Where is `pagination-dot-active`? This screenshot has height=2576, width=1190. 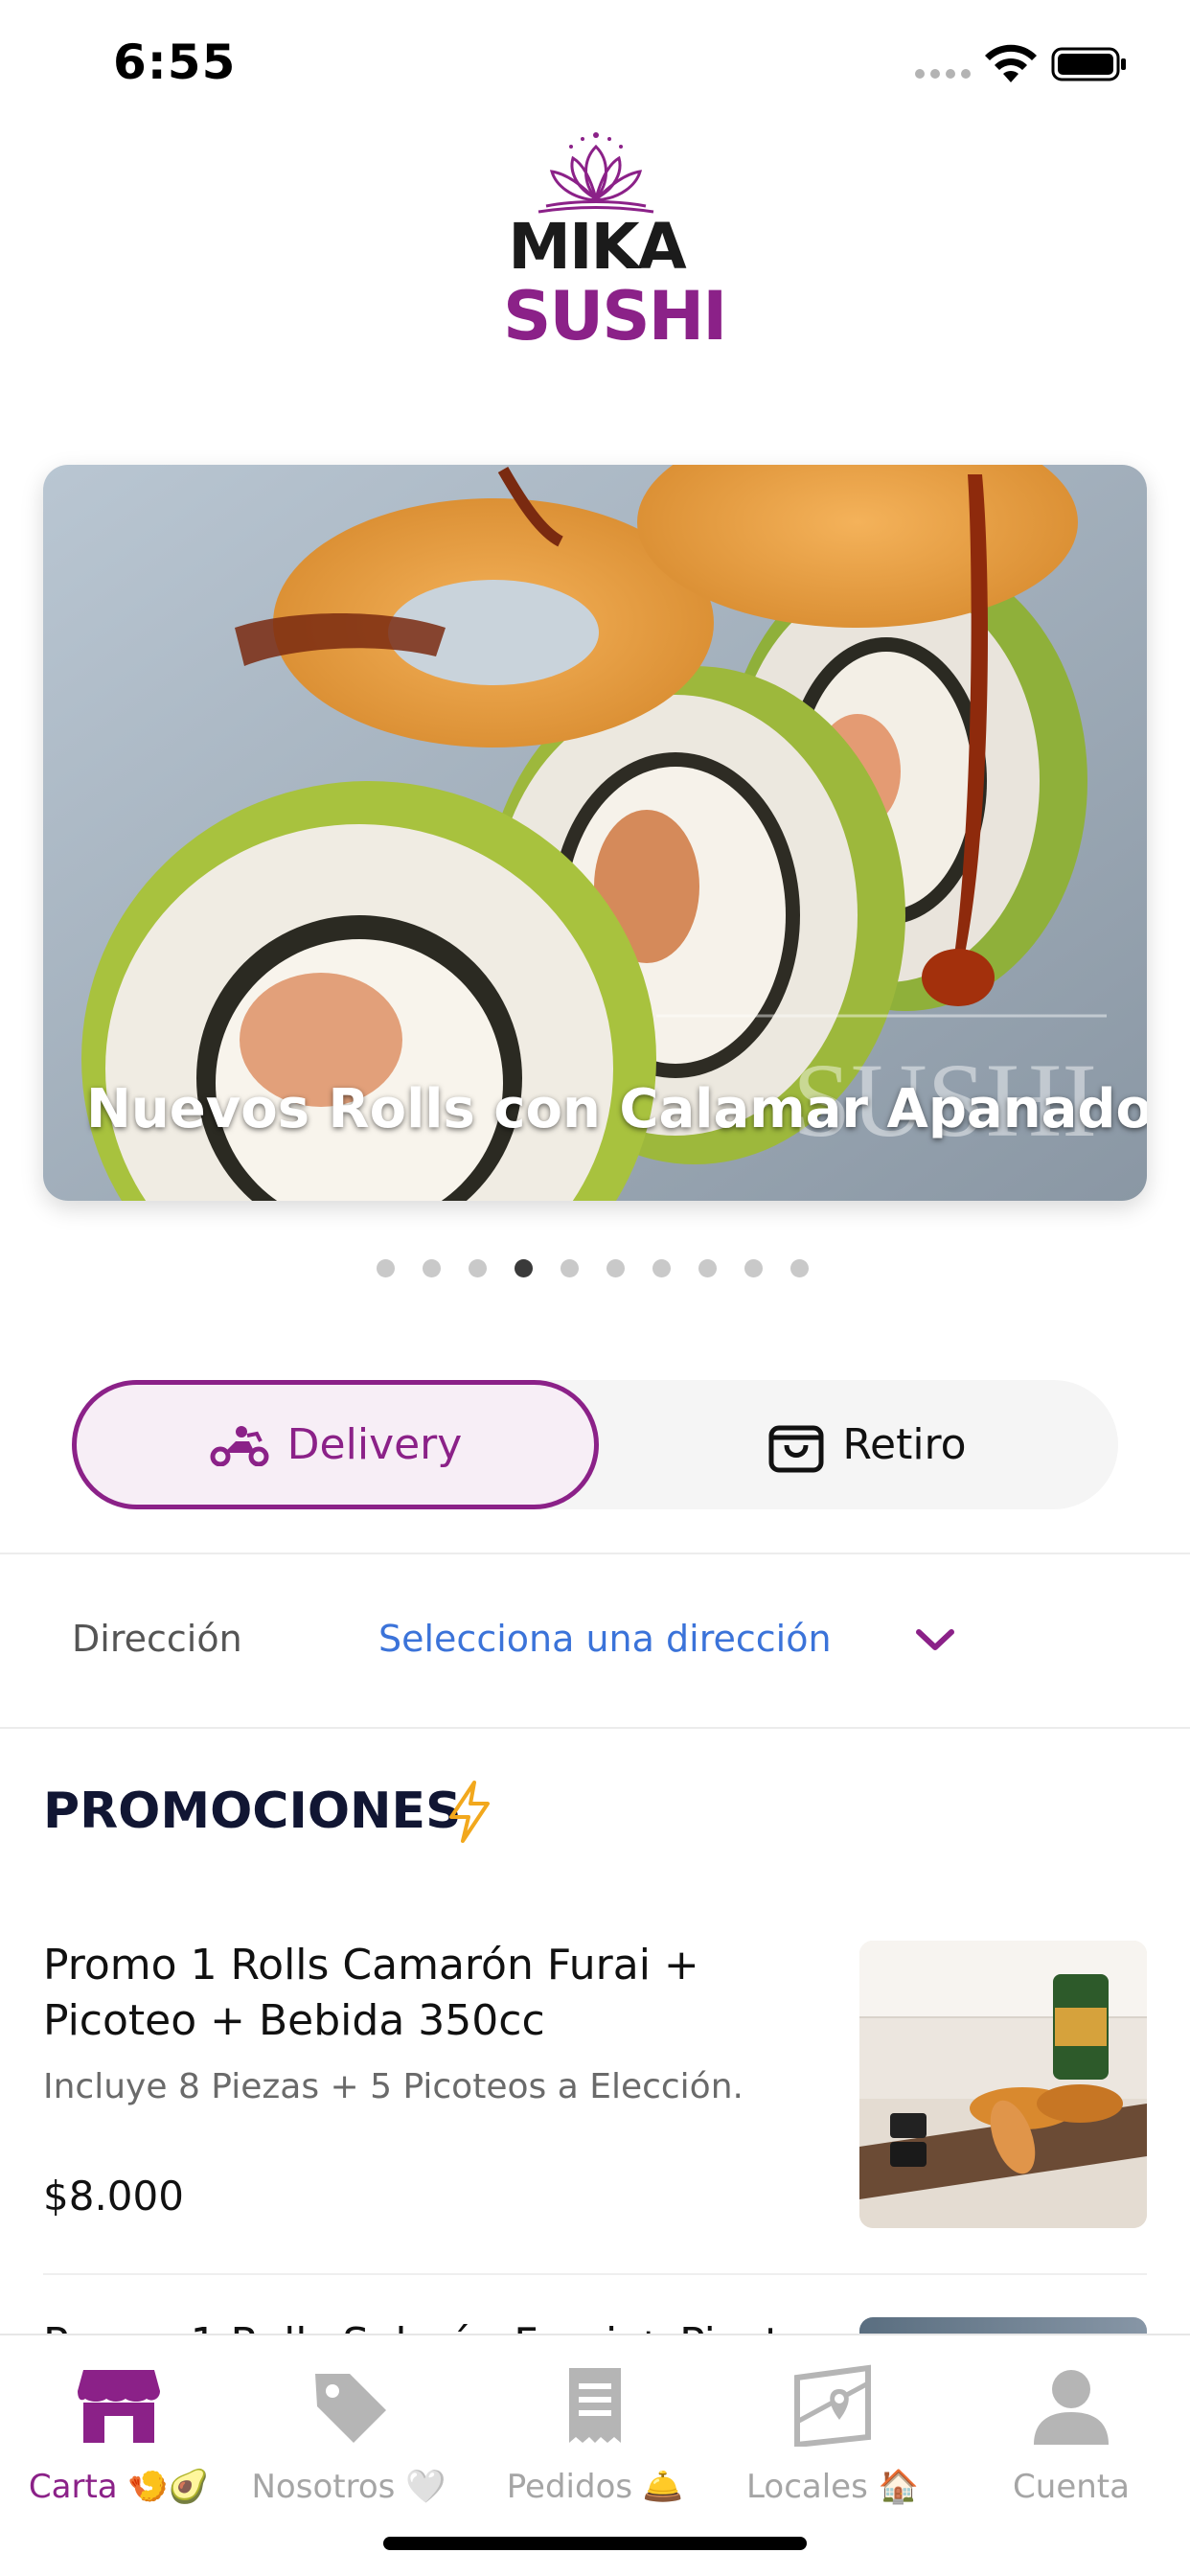
pagination-dot-active is located at coordinates (524, 1268).